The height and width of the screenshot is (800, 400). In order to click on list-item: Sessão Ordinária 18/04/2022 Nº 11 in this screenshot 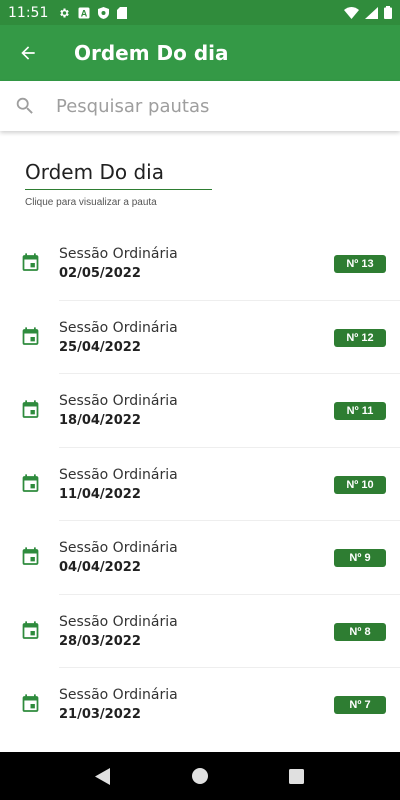, I will do `click(200, 411)`.